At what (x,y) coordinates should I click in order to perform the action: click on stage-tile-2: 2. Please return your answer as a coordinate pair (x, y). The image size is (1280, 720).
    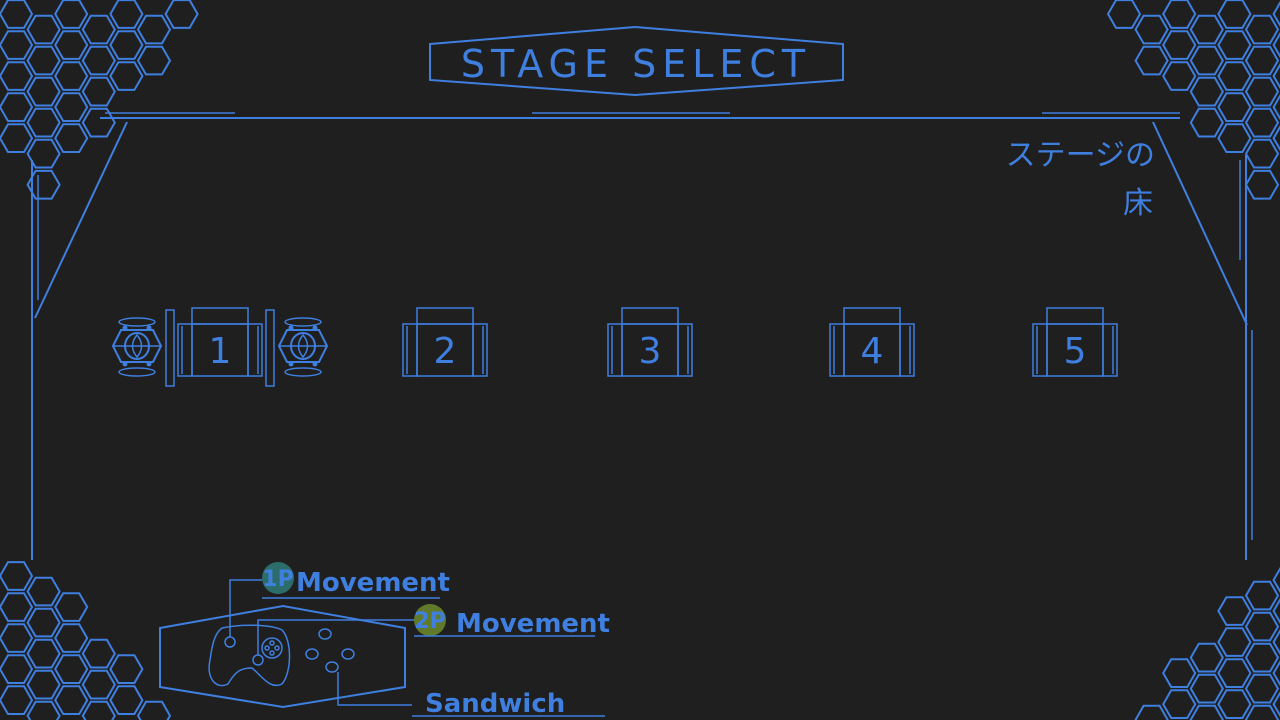
    Looking at the image, I should click on (445, 342).